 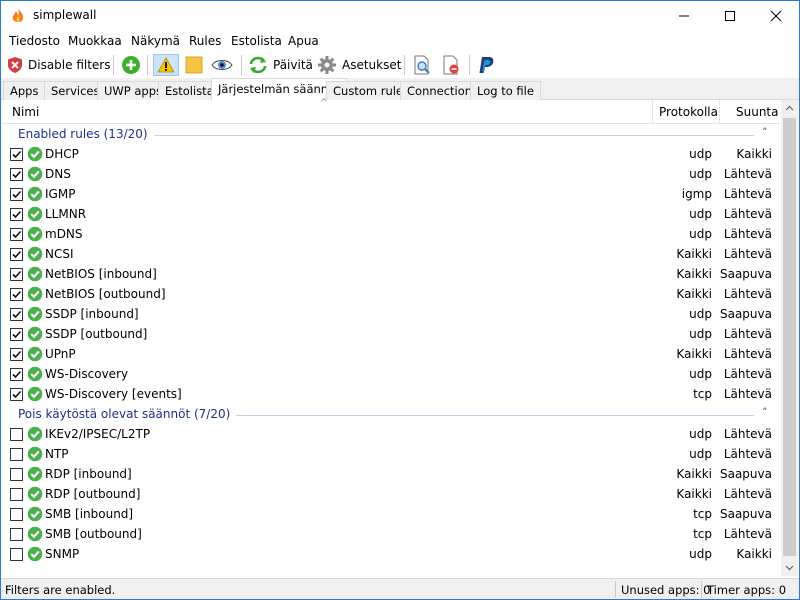 What do you see at coordinates (34, 41) in the screenshot?
I see `menu-file: Tiedosto` at bounding box center [34, 41].